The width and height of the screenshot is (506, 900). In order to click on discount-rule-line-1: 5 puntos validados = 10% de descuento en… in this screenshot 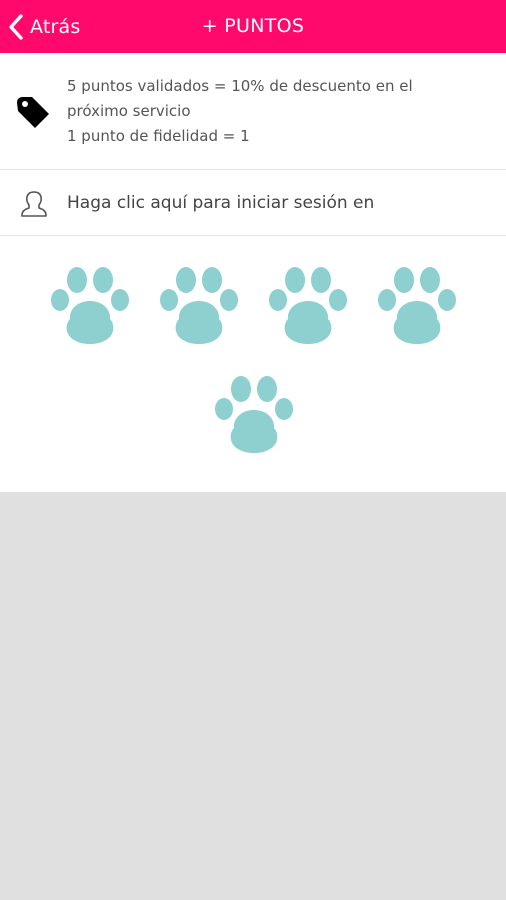, I will do `click(240, 86)`.